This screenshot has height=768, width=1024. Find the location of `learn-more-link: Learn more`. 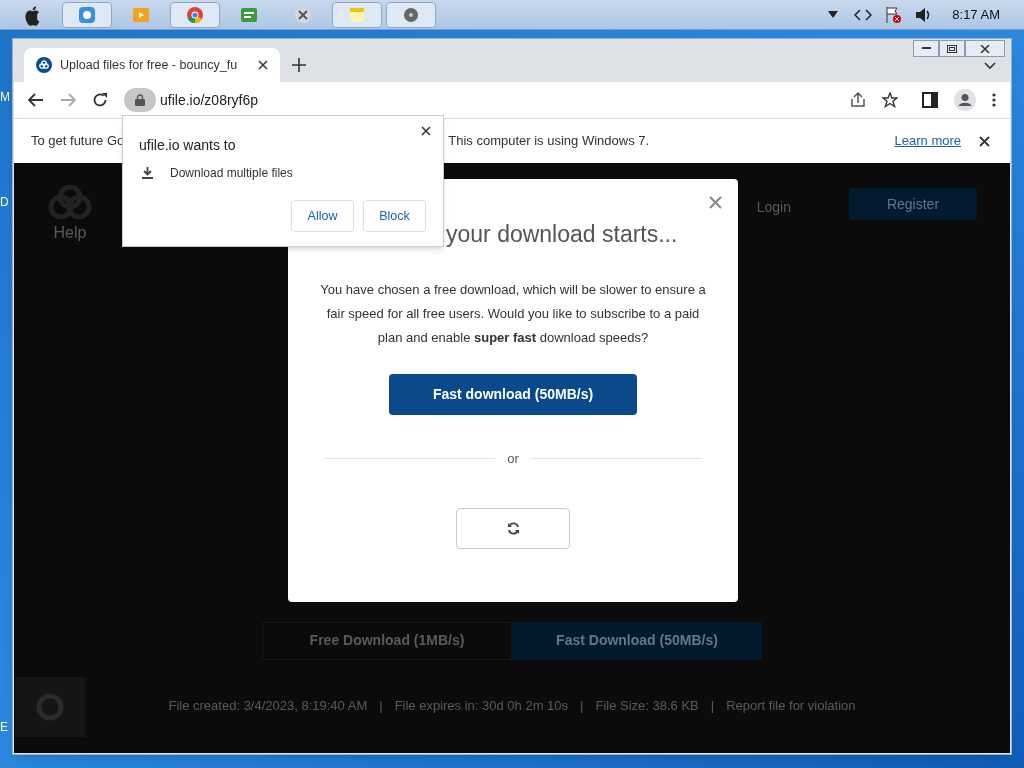

learn-more-link: Learn more is located at coordinates (927, 141).